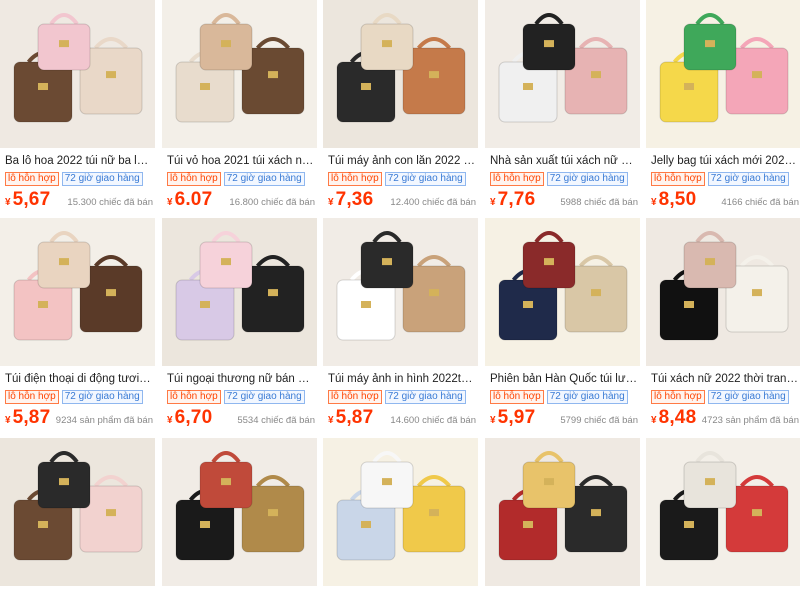 The image size is (800, 593). I want to click on price-value: 5,97, so click(516, 417).